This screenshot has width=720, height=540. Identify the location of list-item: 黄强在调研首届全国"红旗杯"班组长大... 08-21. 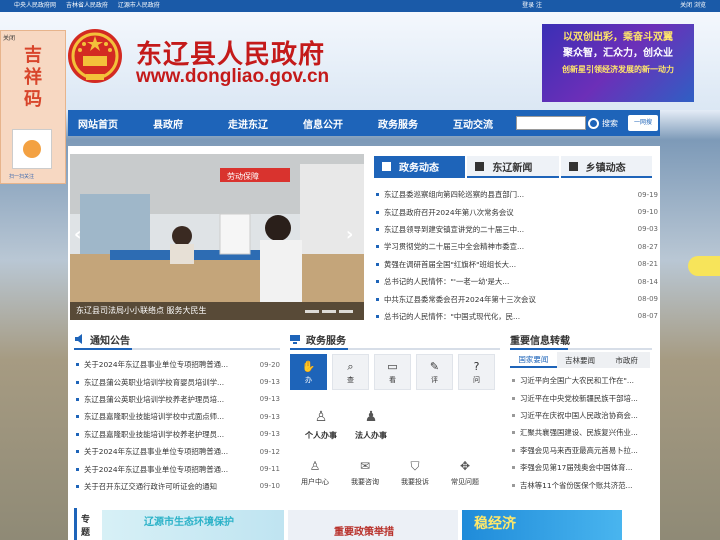
(516, 264).